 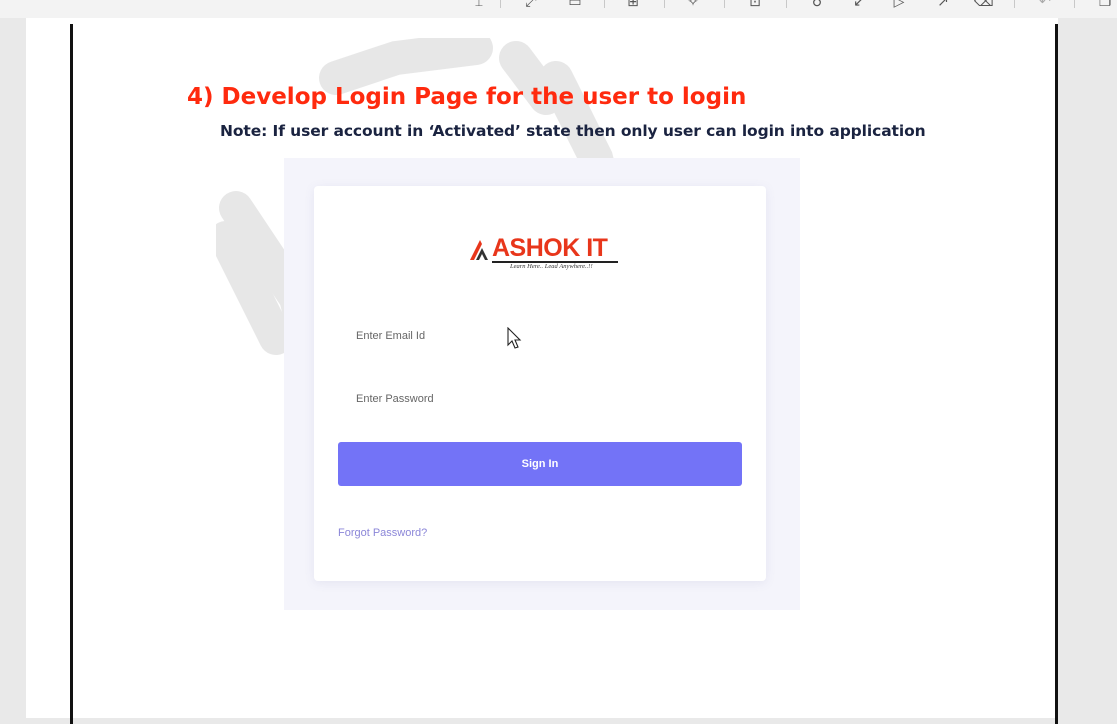 I want to click on grid-icon: ⊞, so click(x=633, y=5).